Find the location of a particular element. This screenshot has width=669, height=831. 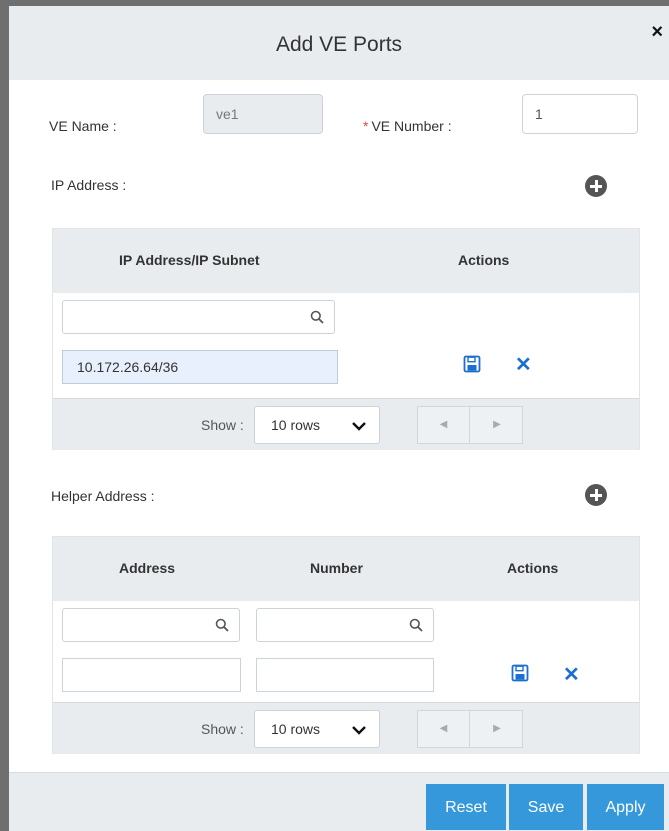

apply-button: Apply is located at coordinates (625, 807).